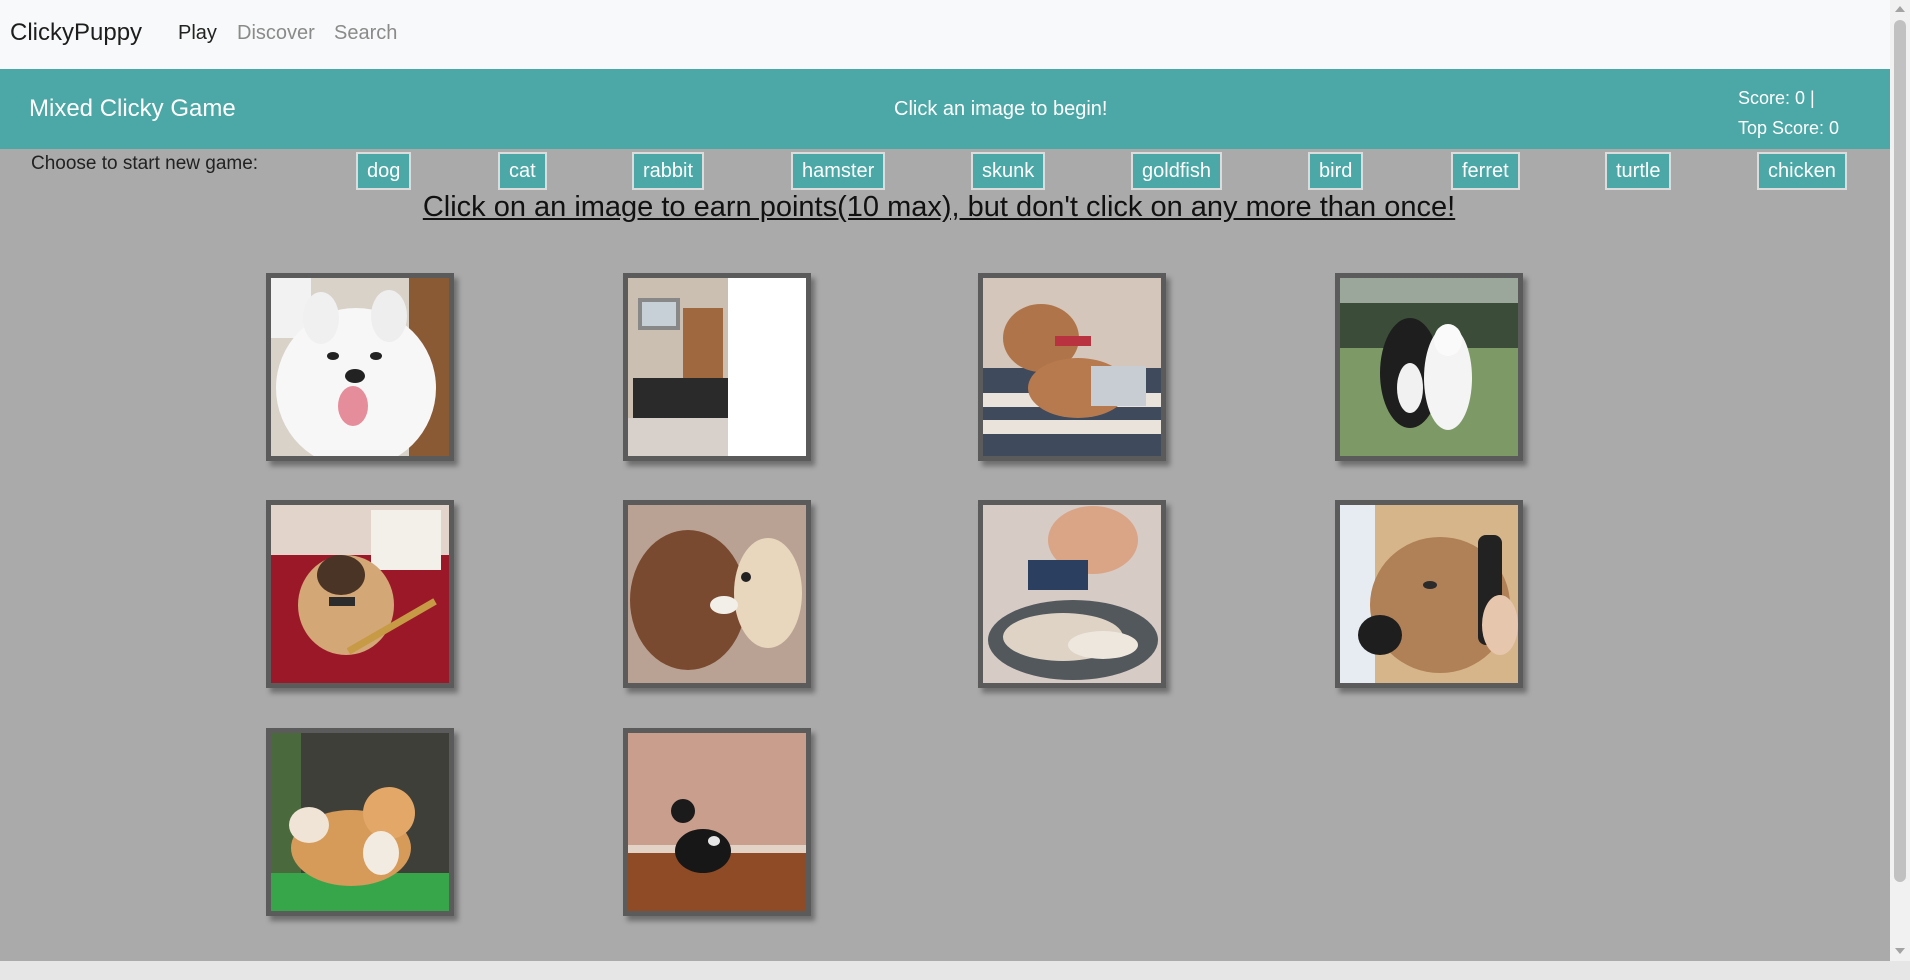  What do you see at coordinates (1802, 171) in the screenshot?
I see `animal-button-chicken: chicken` at bounding box center [1802, 171].